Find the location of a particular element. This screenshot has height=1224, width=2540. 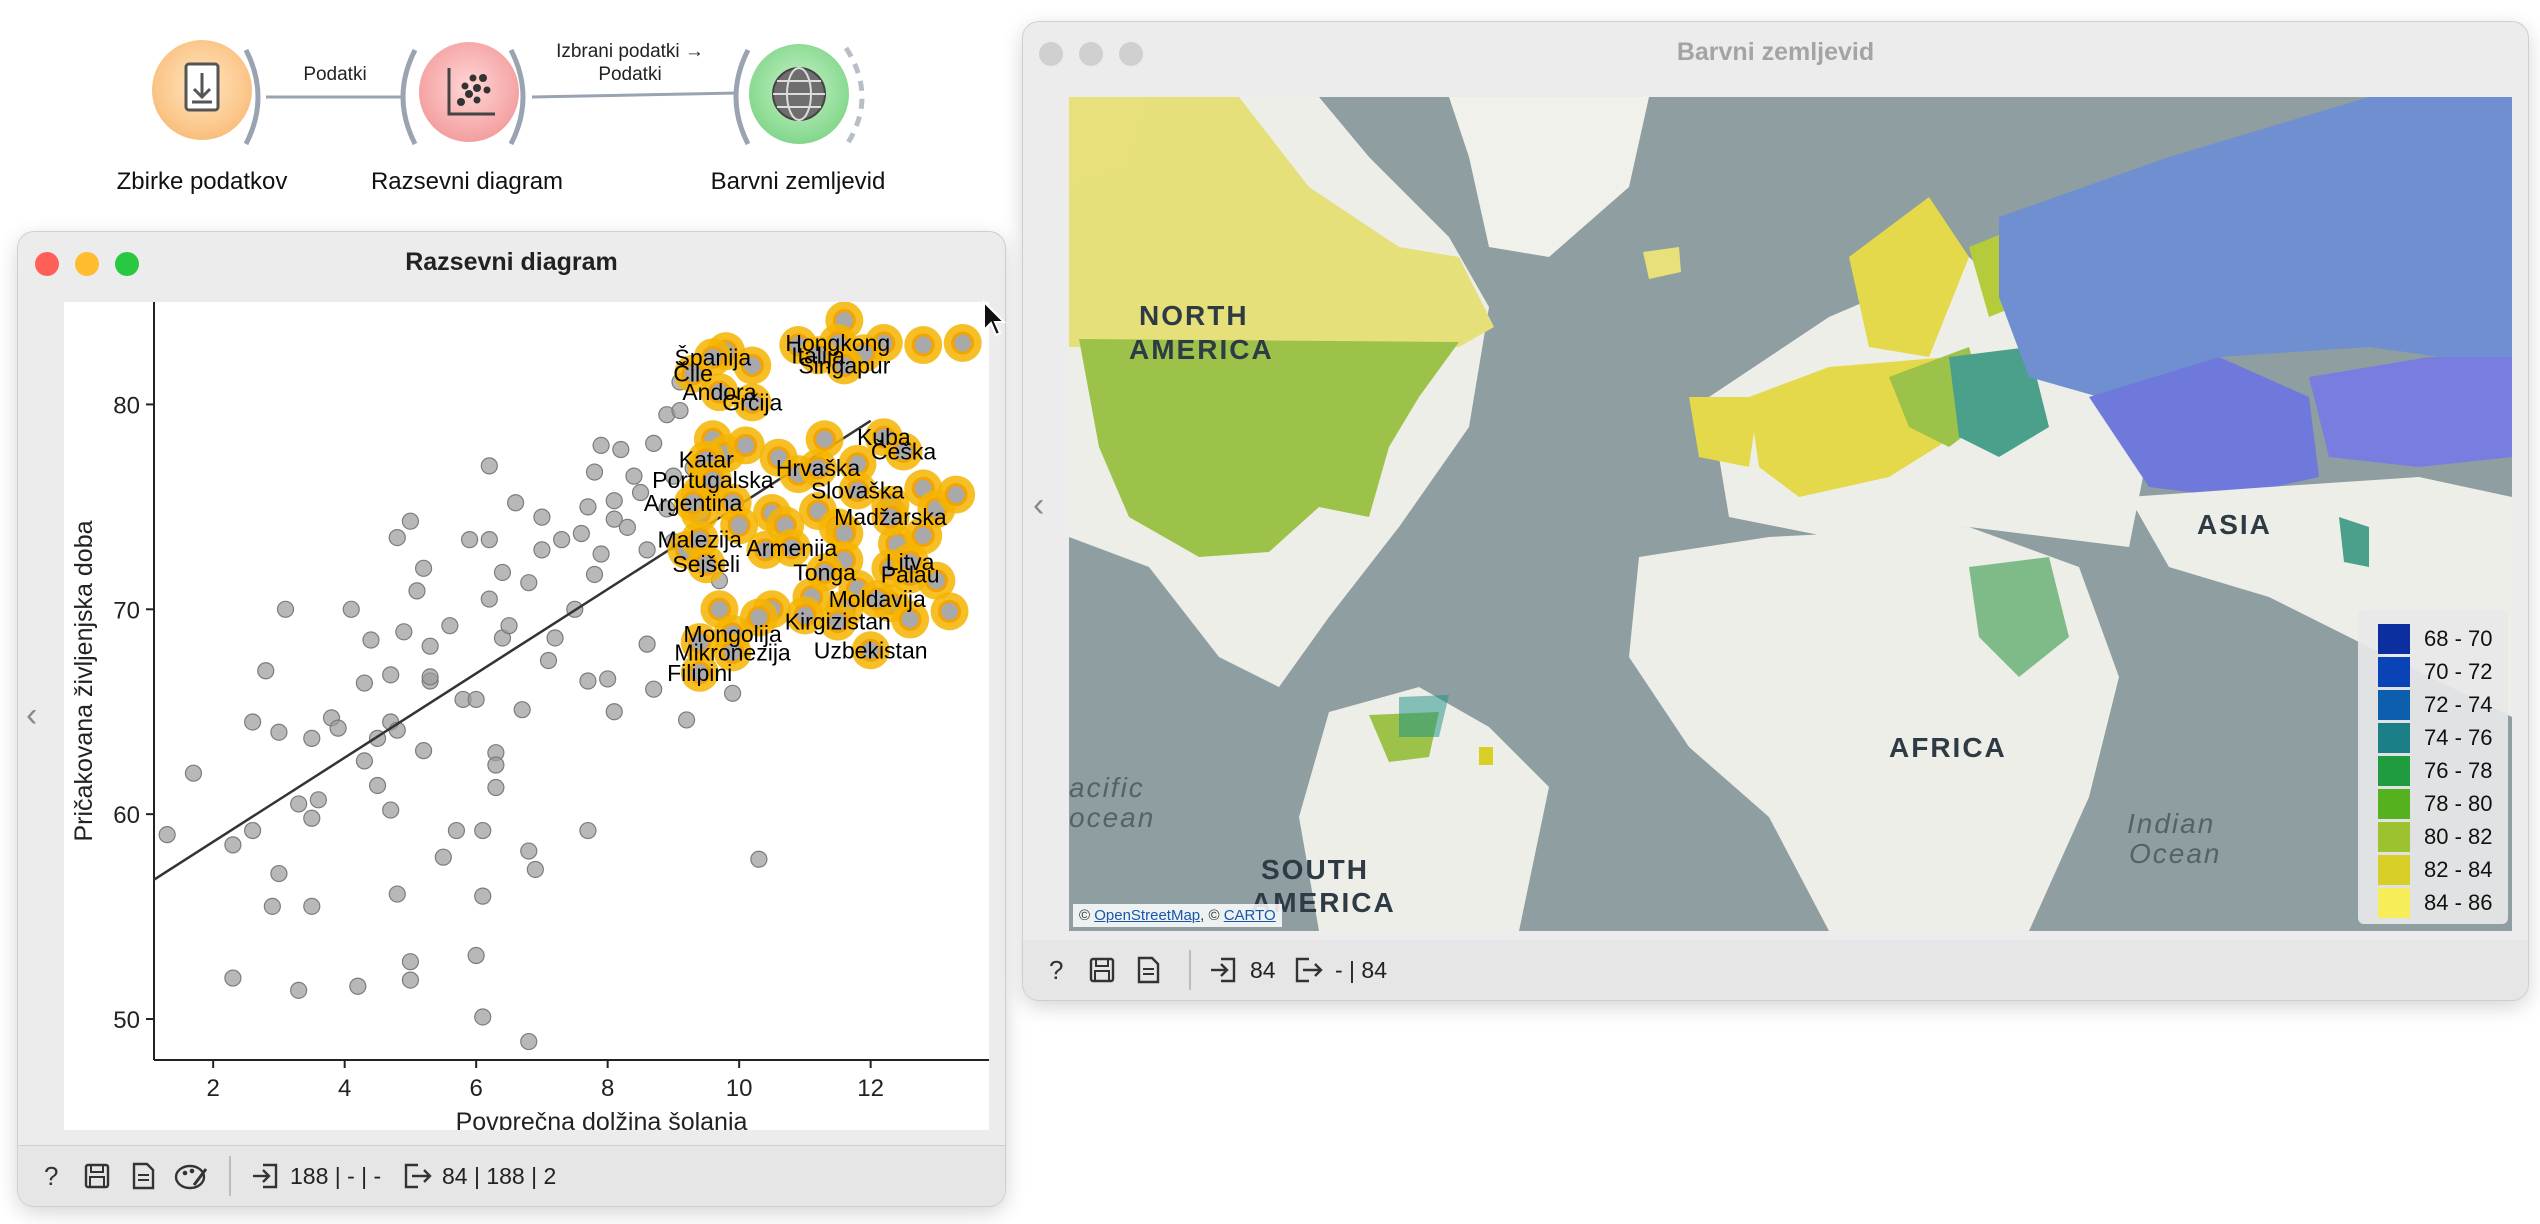

mongolia-region is located at coordinates (2410, 412).